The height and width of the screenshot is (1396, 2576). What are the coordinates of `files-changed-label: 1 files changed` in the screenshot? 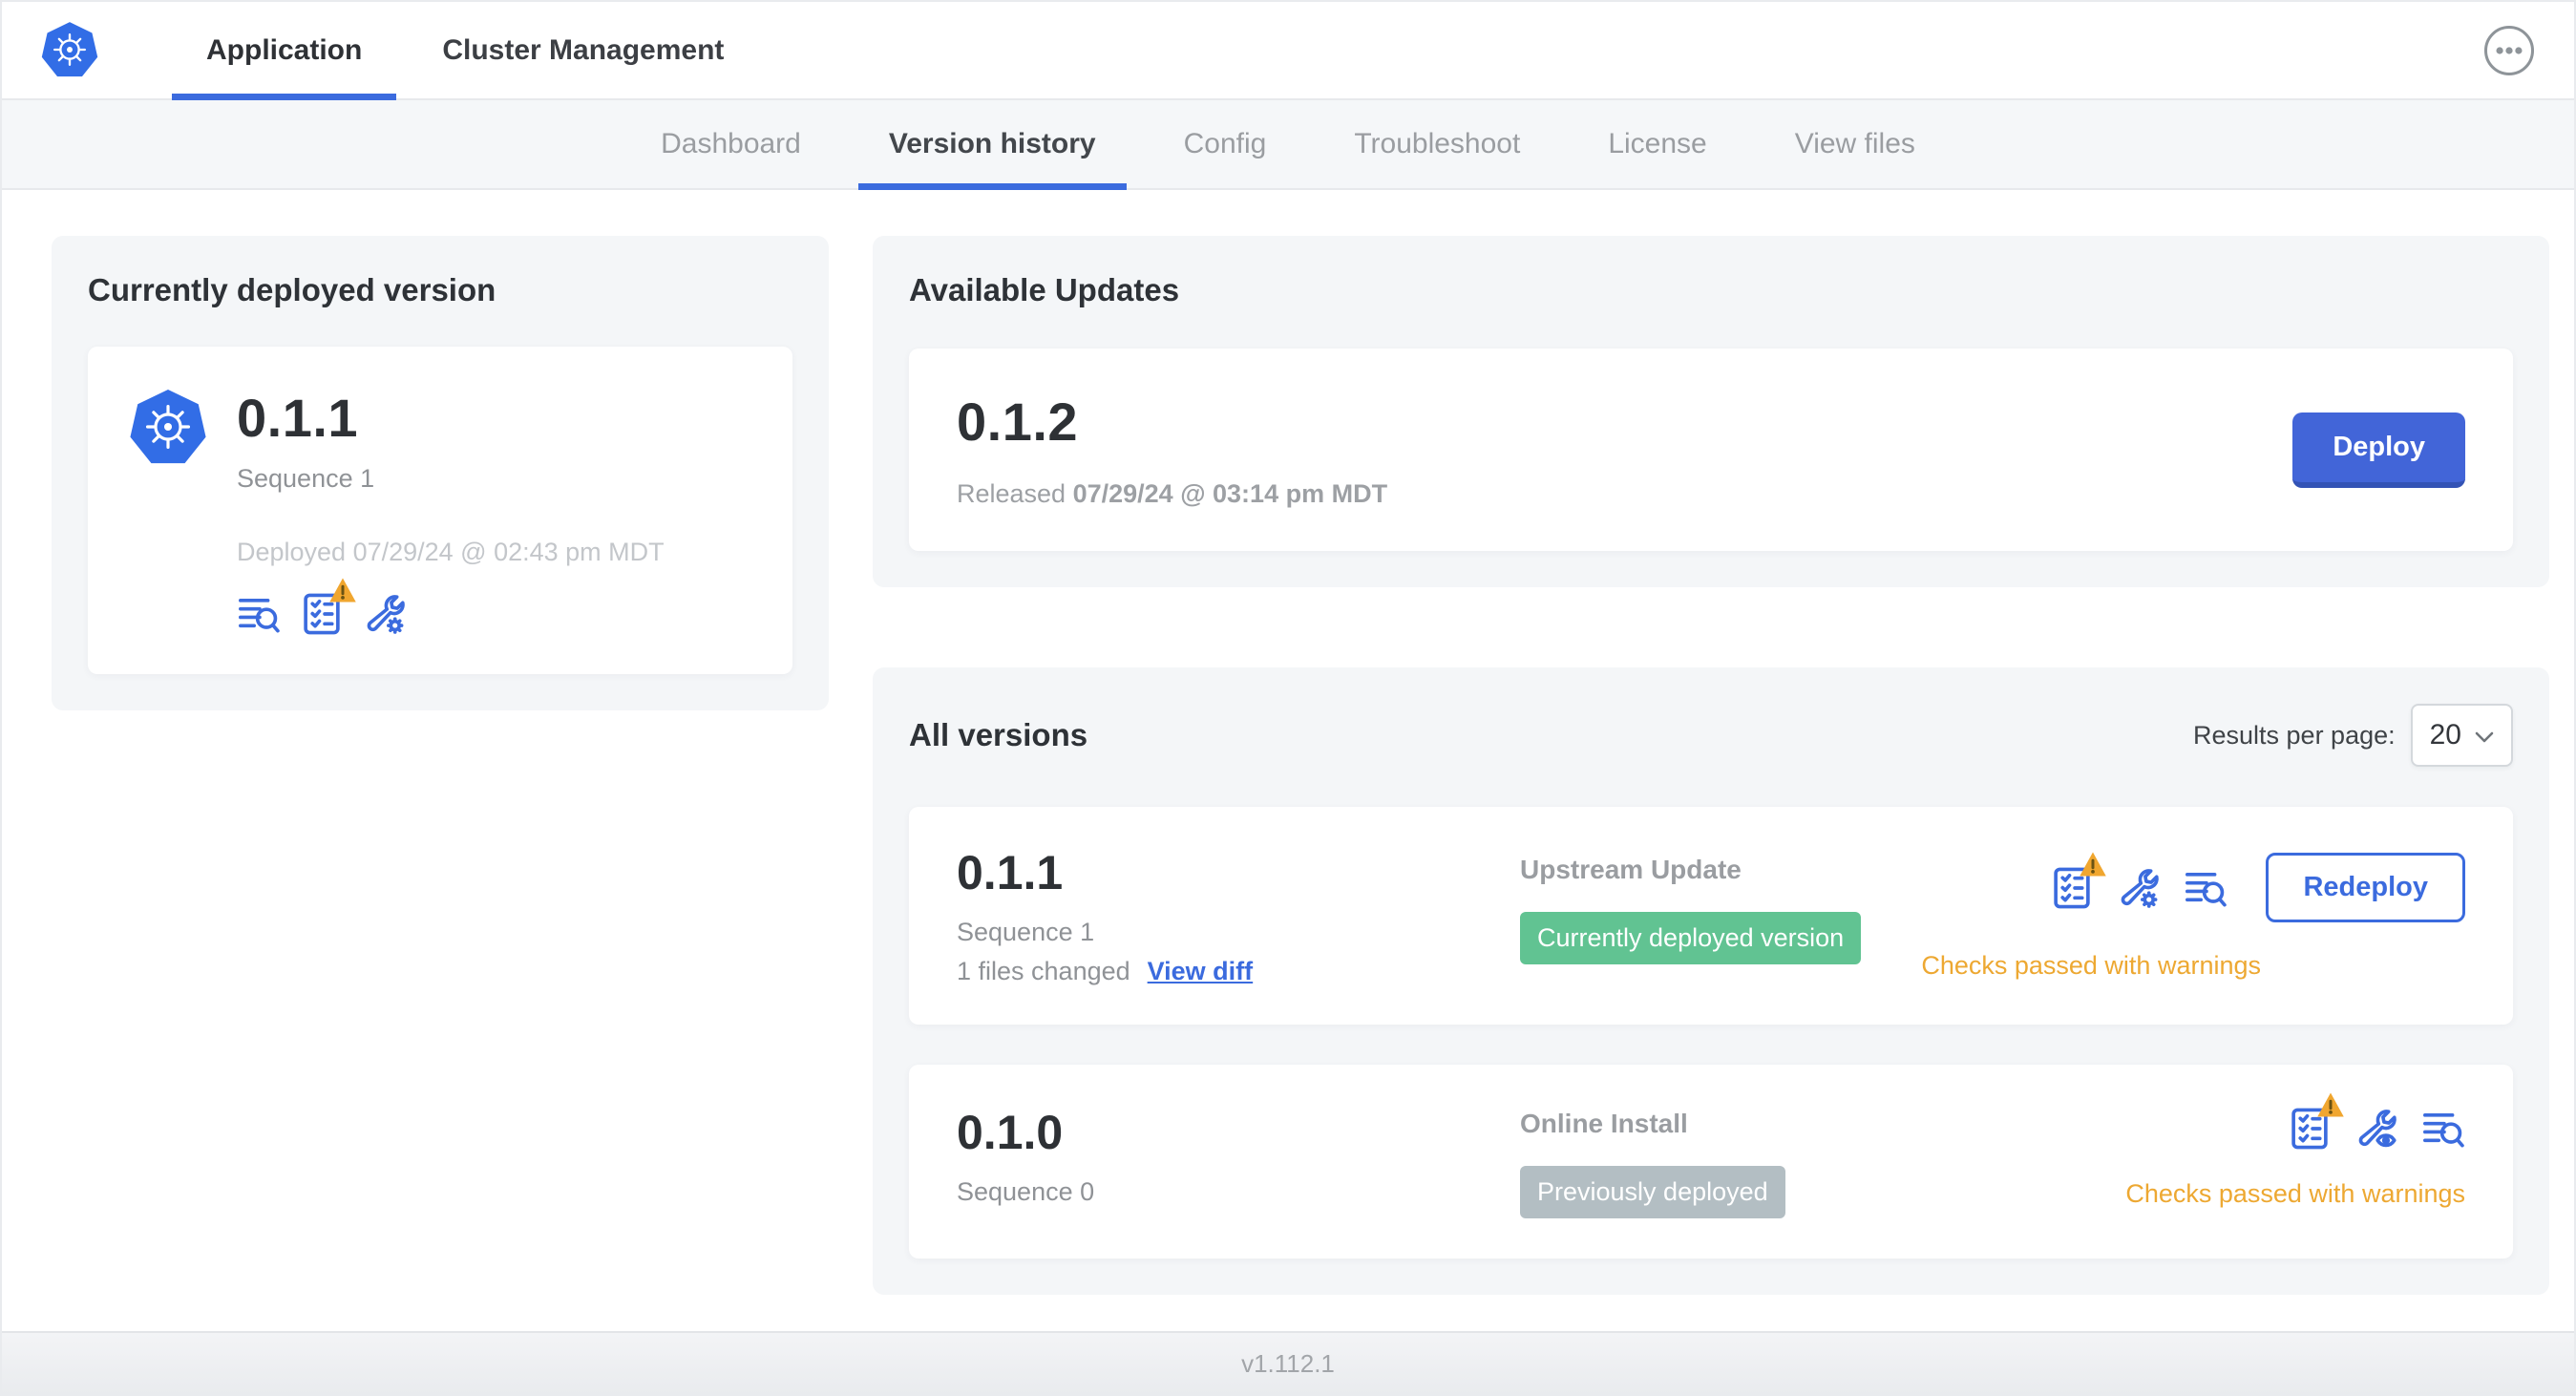 It's located at (1043, 971).